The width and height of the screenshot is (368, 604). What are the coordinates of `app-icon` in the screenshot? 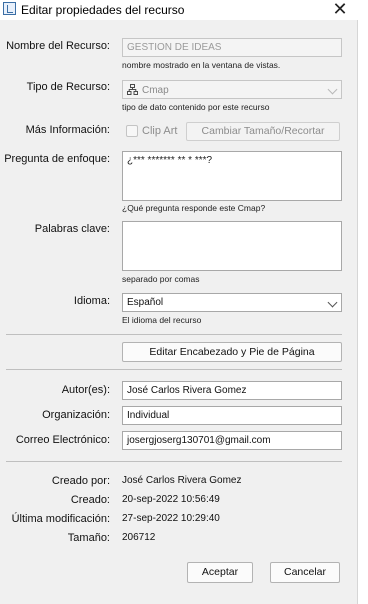 It's located at (9, 8).